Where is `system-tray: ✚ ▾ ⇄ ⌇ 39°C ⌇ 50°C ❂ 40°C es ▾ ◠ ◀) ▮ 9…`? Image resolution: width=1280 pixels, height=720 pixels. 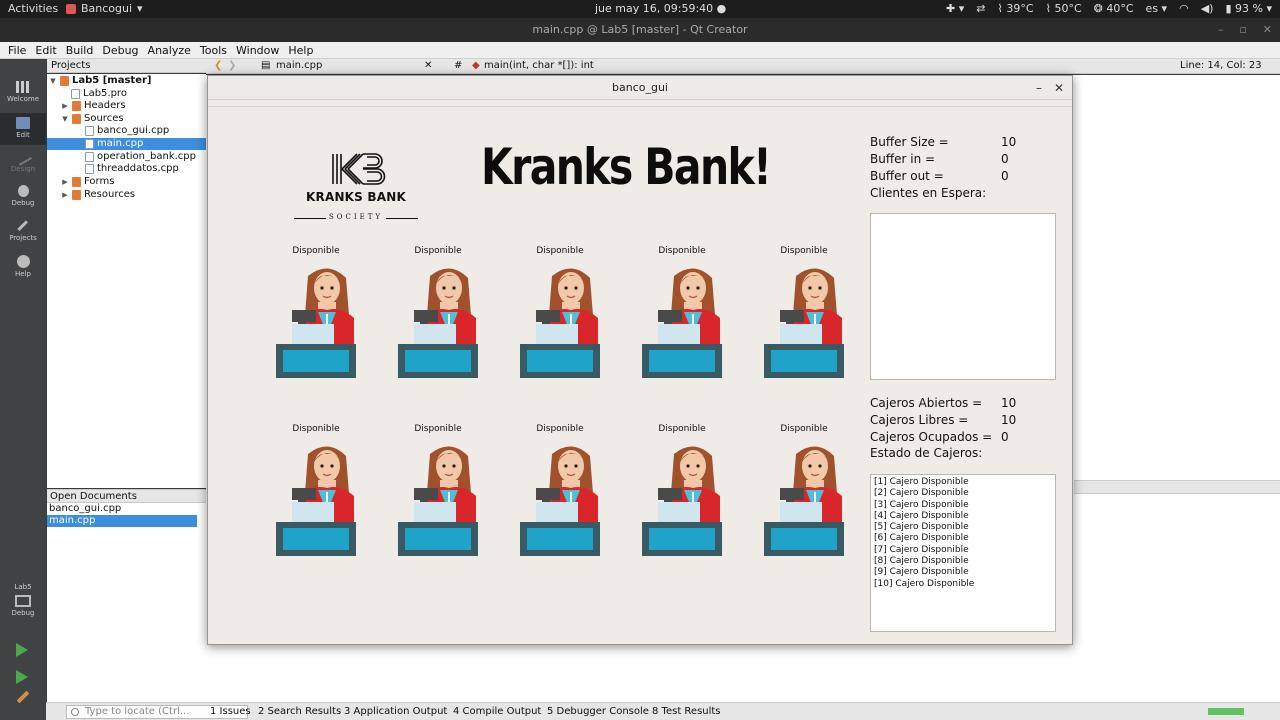
system-tray: ✚ ▾ ⇄ ⌇ 39°C ⌇ 50°C ❂ 40°C es ▾ ◠ ◀) ▮ 9… is located at coordinates (1109, 8).